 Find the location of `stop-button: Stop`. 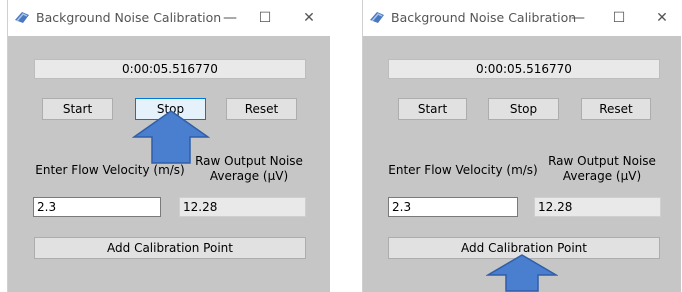

stop-button: Stop is located at coordinates (523, 109).